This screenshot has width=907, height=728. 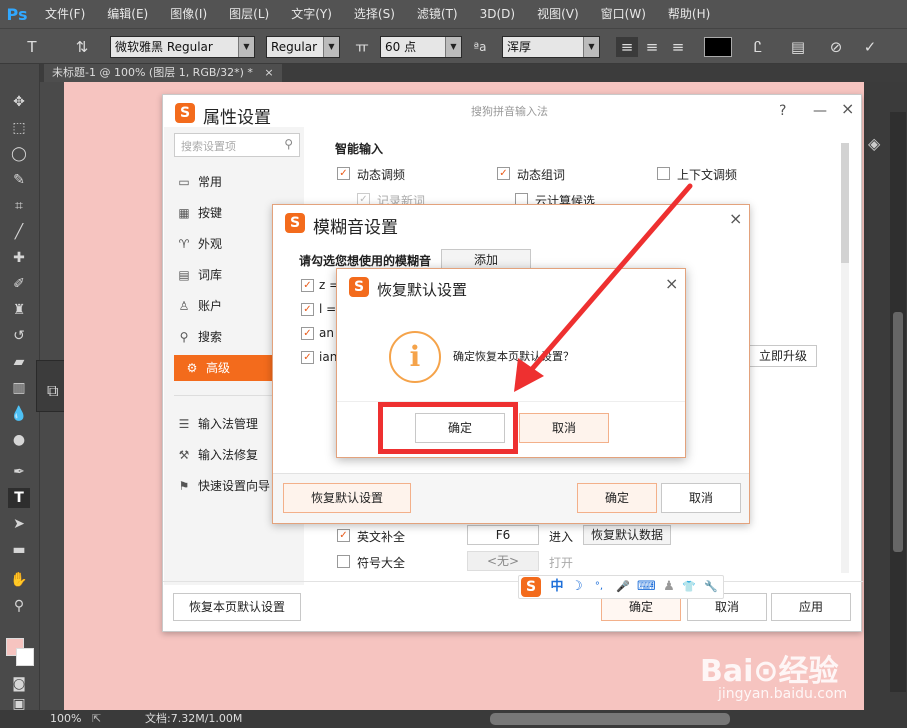 I want to click on font-size-select: 60 点 ▼, so click(x=421, y=47).